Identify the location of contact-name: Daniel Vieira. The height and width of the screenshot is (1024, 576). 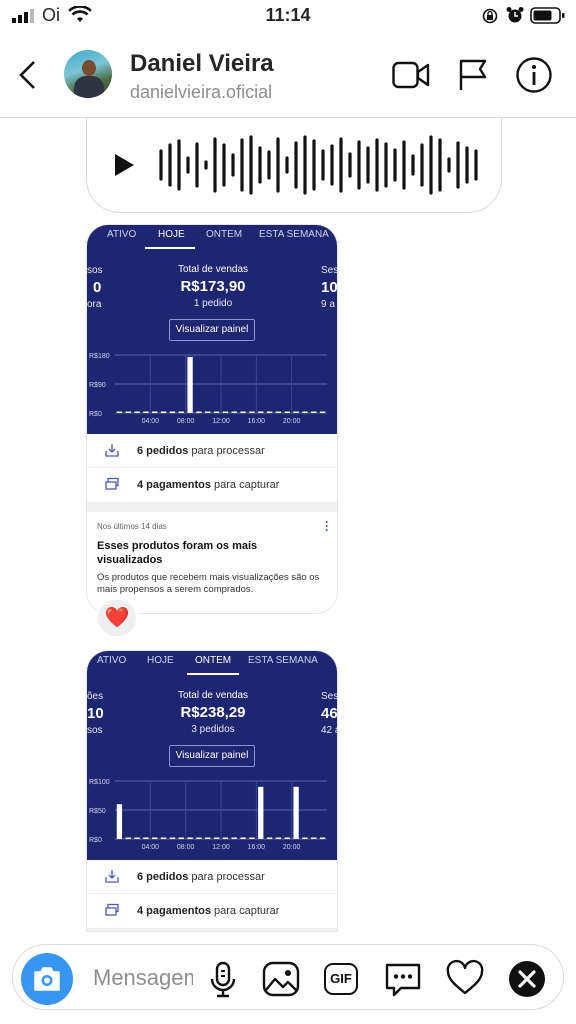
(202, 64).